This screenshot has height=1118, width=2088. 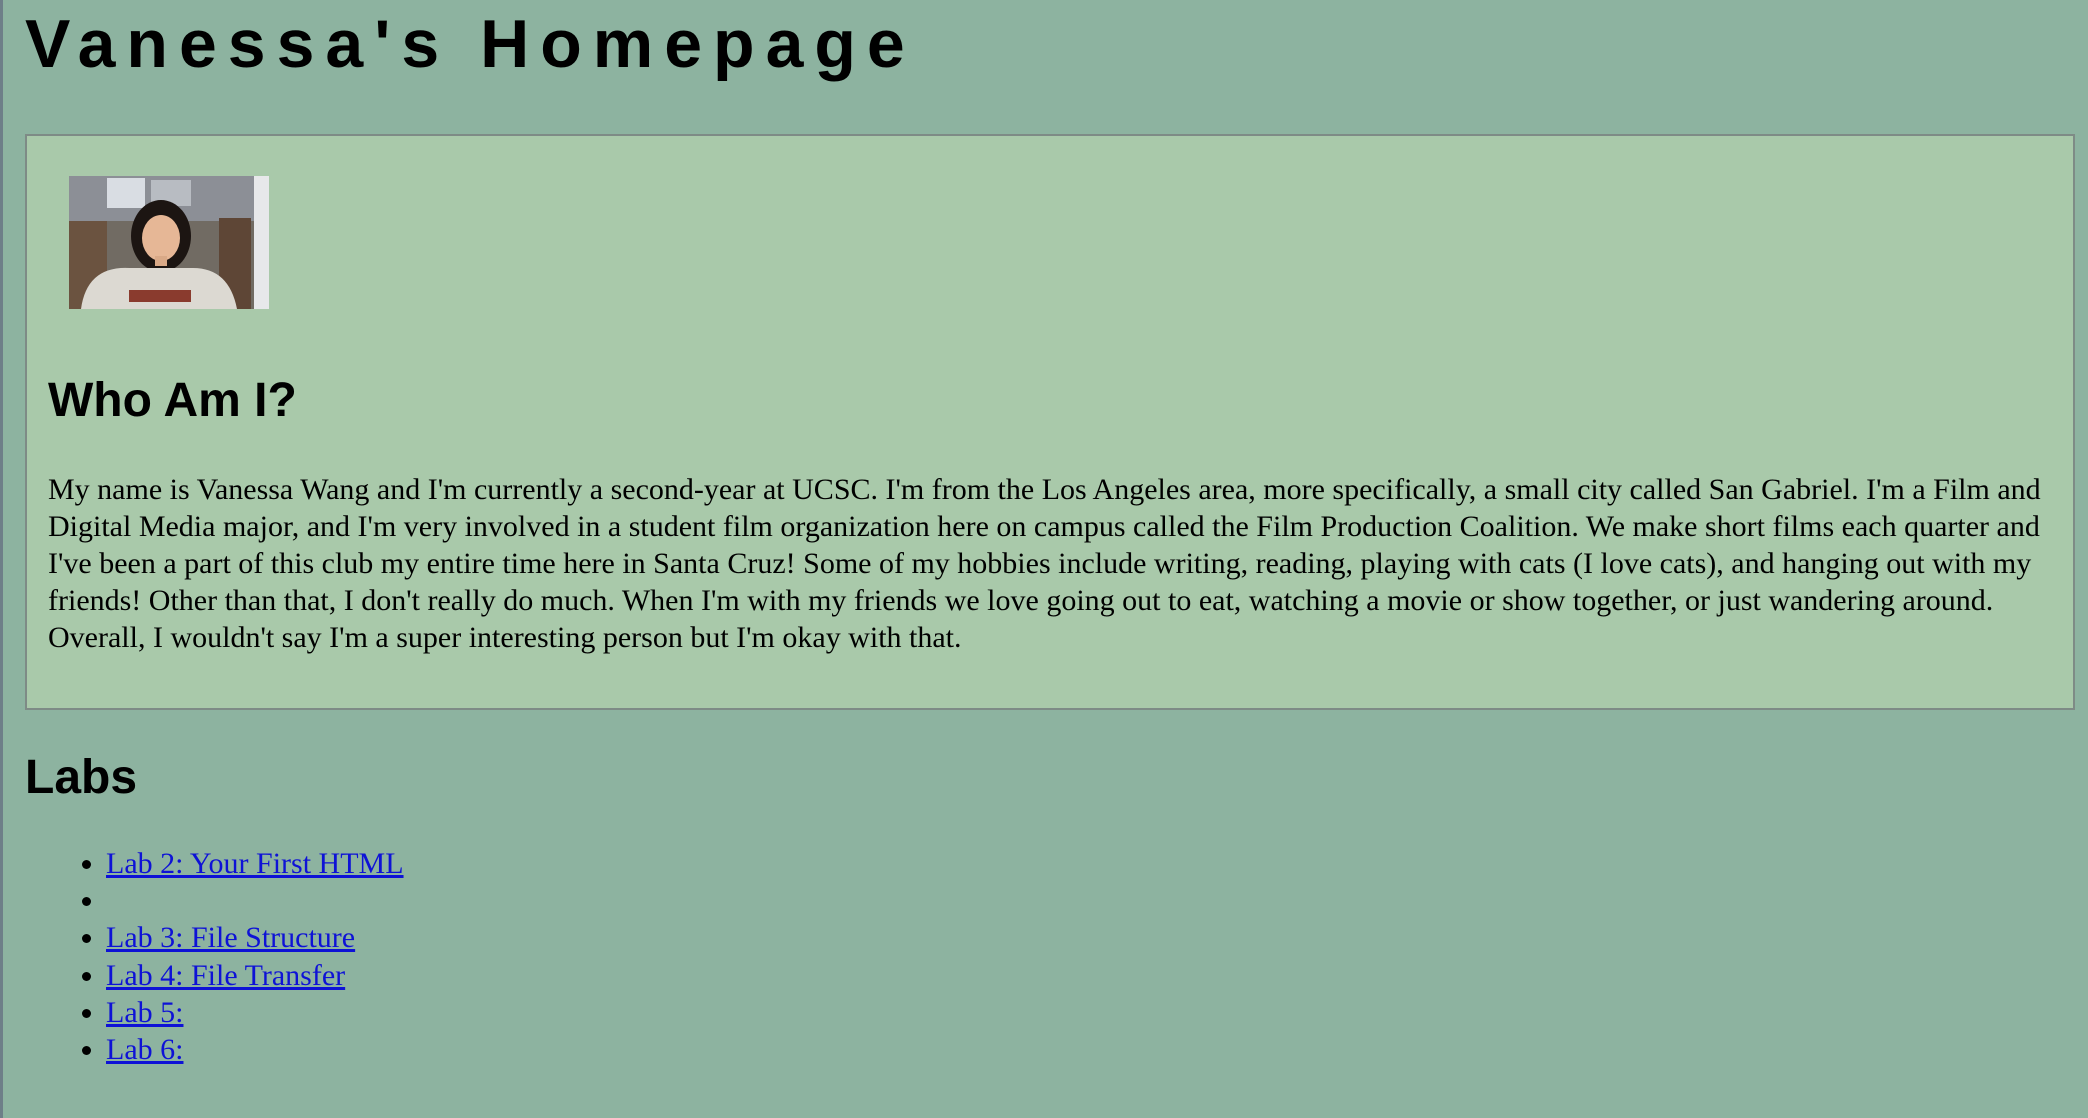 I want to click on profile-photo-image, so click(x=169, y=242).